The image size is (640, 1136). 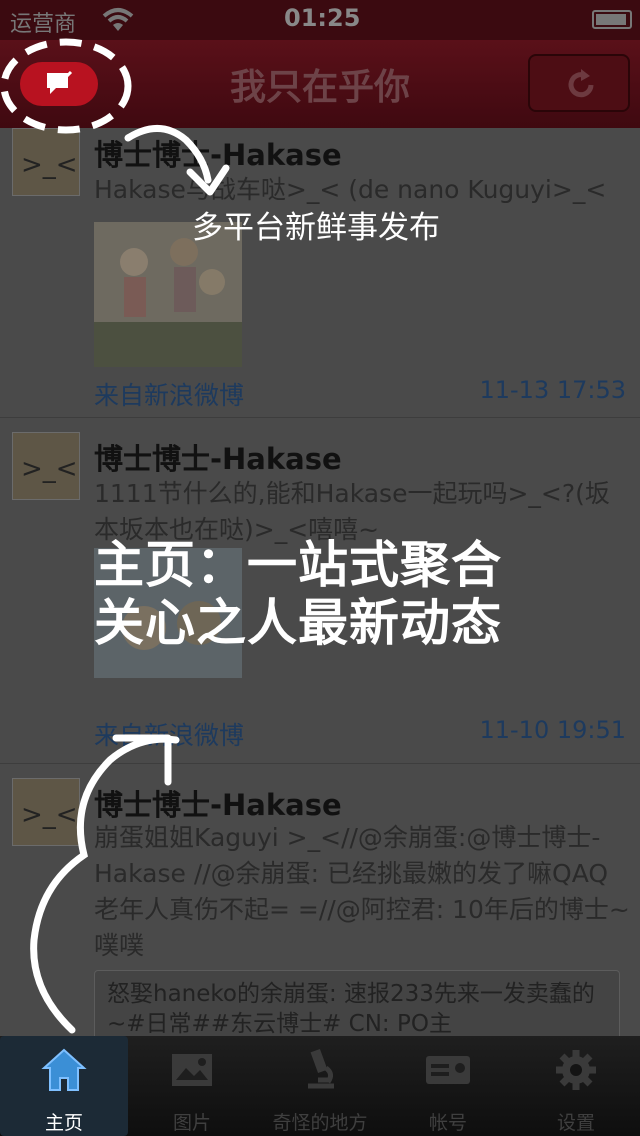 I want to click on battery-icon, so click(x=612, y=19).